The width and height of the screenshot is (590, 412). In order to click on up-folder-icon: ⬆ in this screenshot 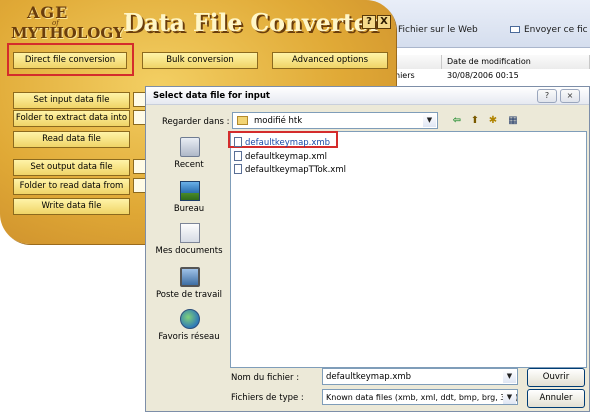, I will do `click(475, 121)`.